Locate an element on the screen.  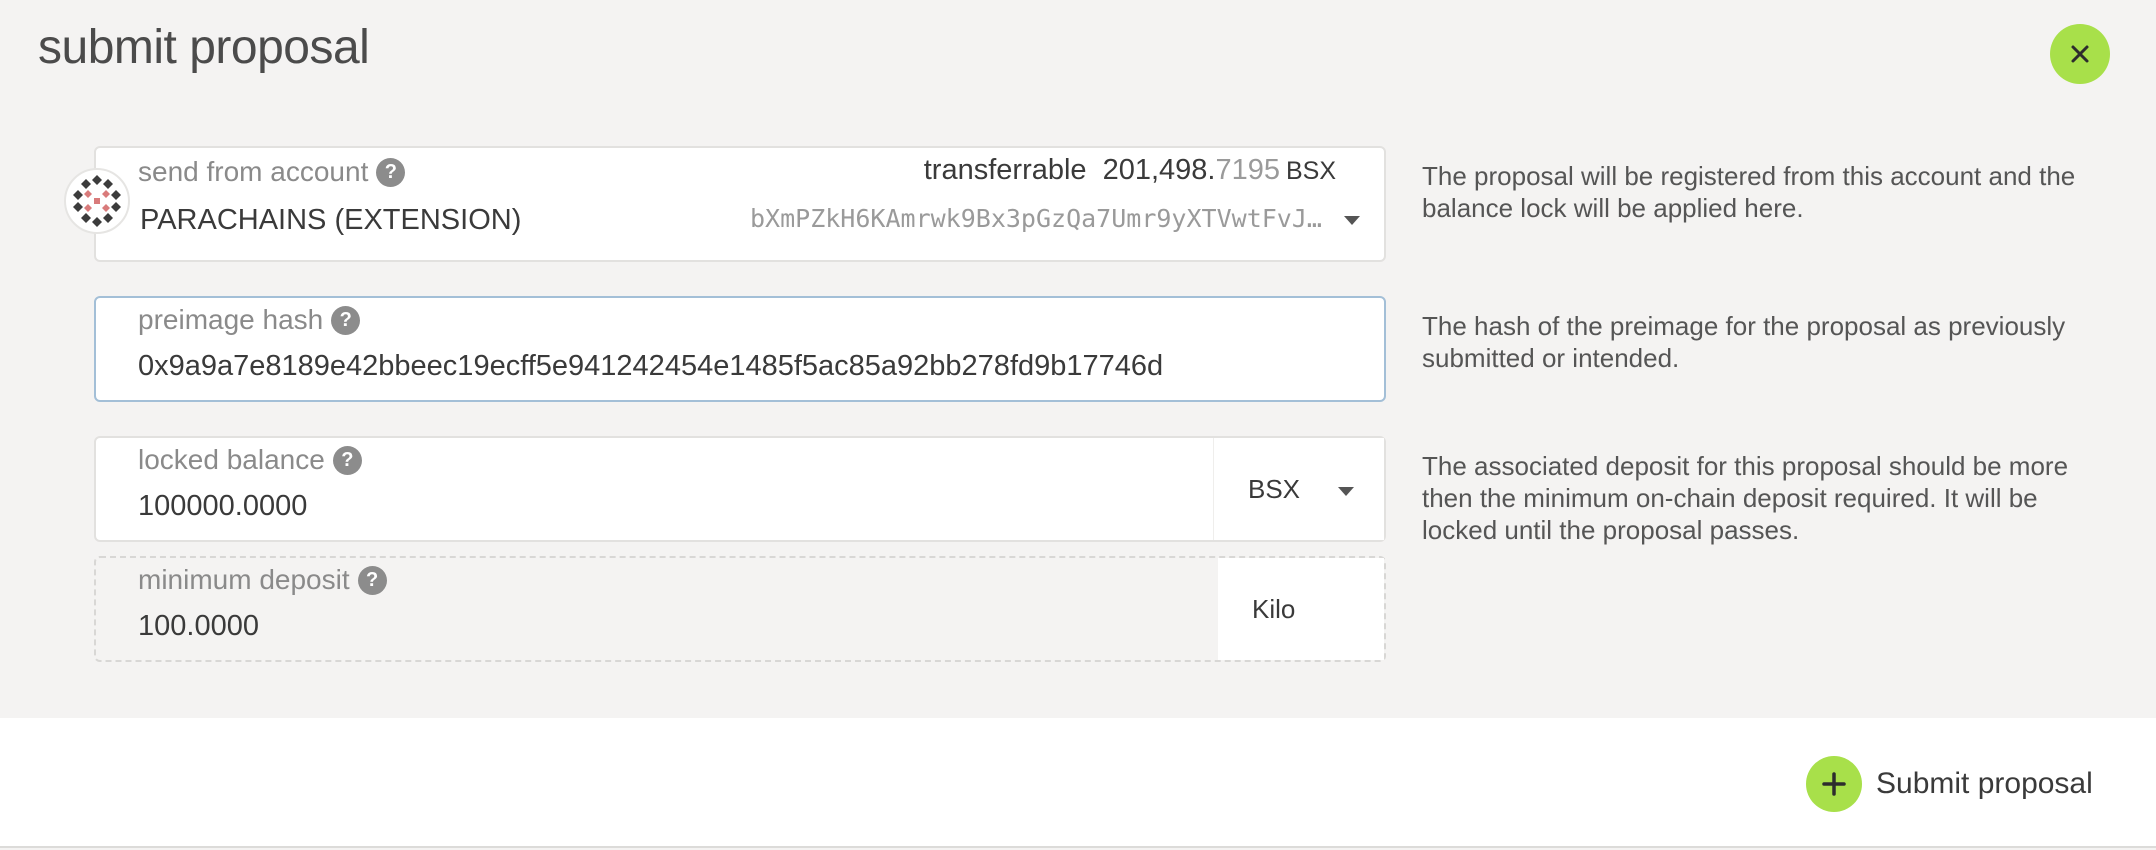
account-label: send from account ? is located at coordinates (272, 172).